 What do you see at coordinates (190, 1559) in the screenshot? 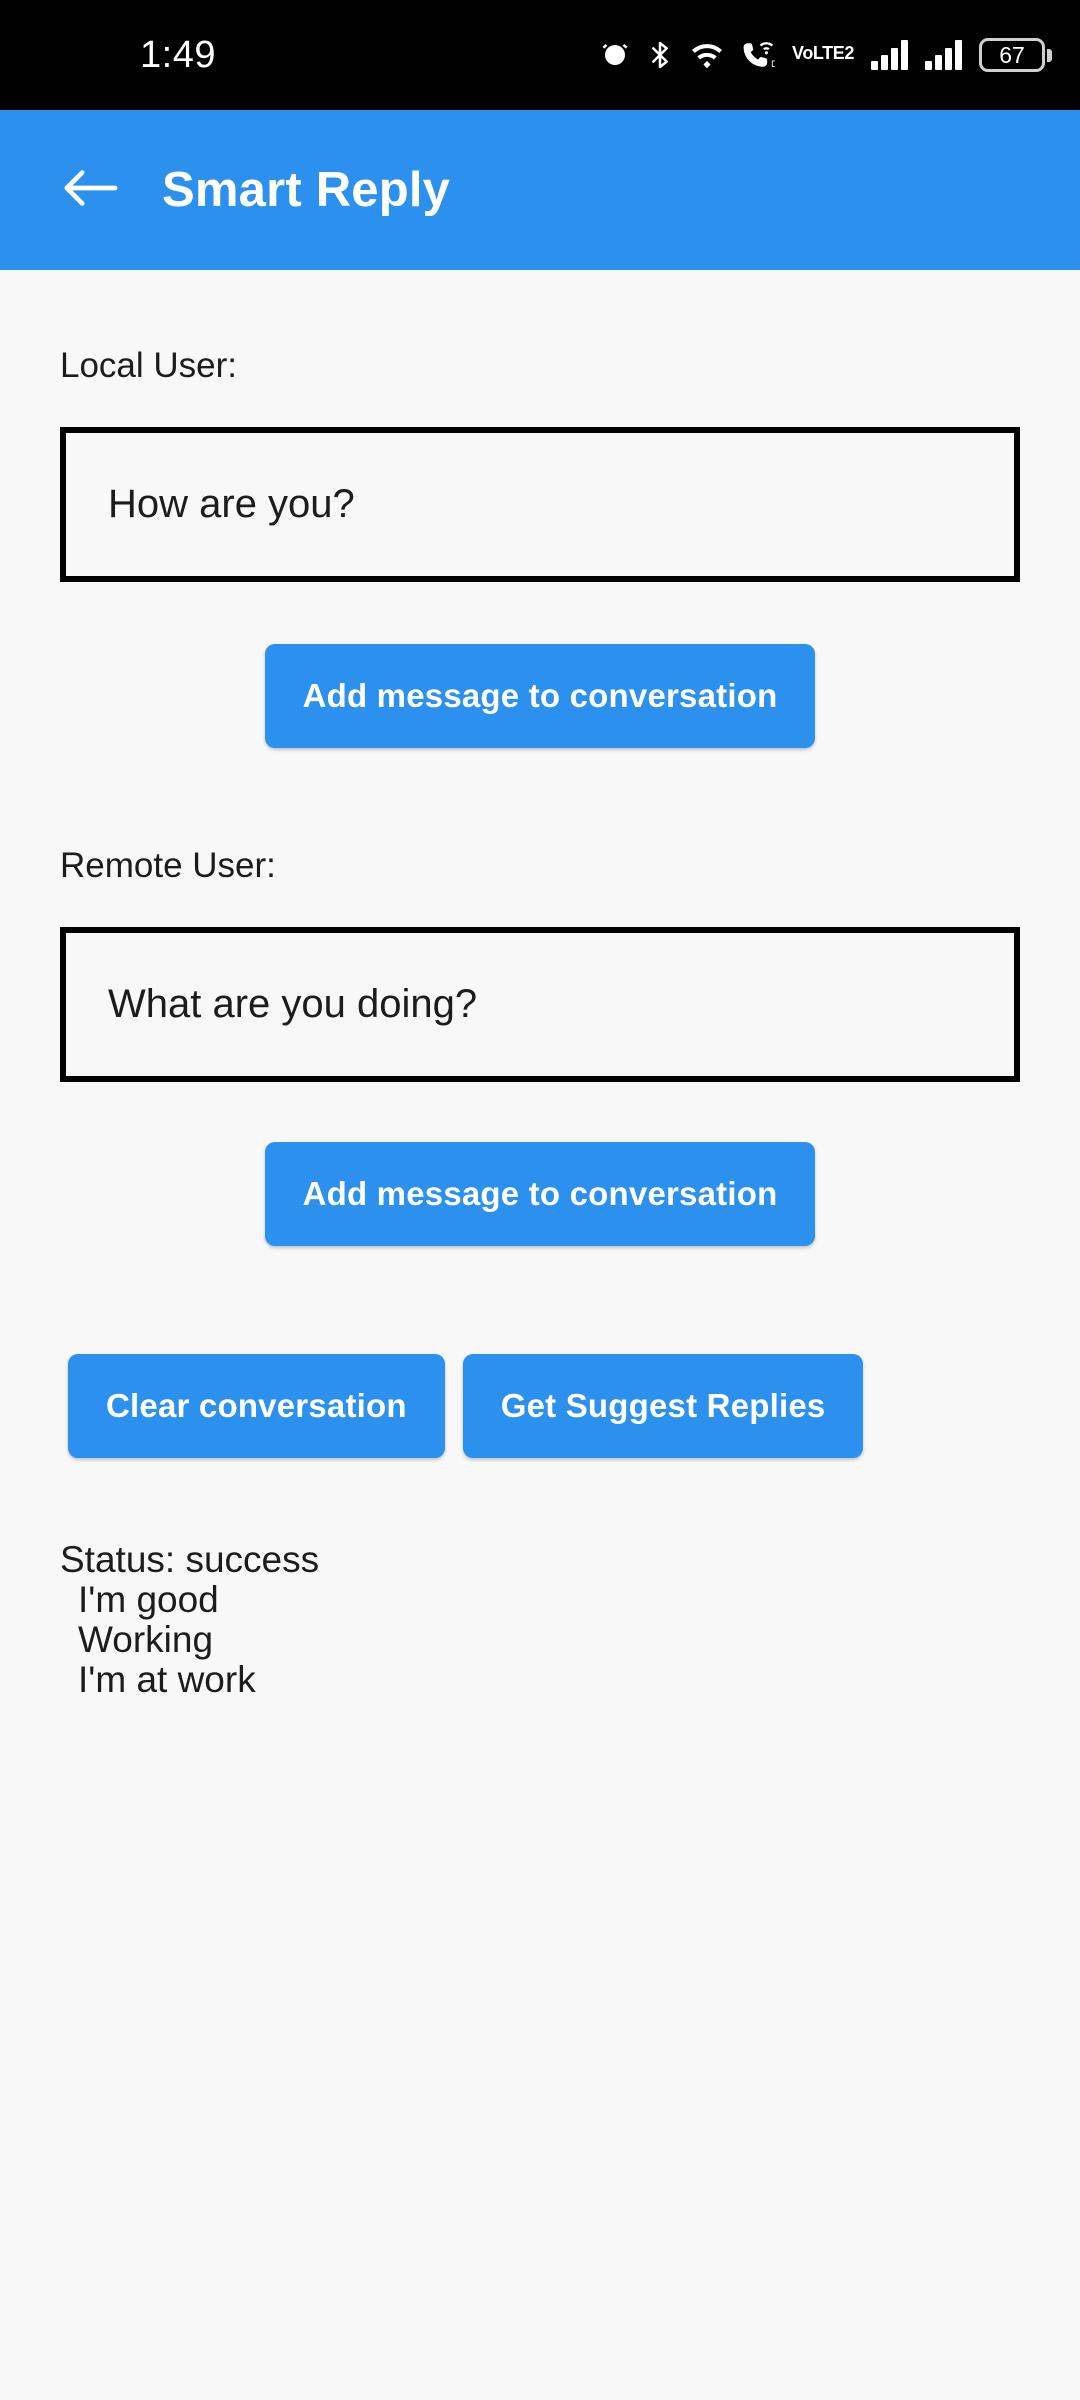
I see `status-headline: Status: success` at bounding box center [190, 1559].